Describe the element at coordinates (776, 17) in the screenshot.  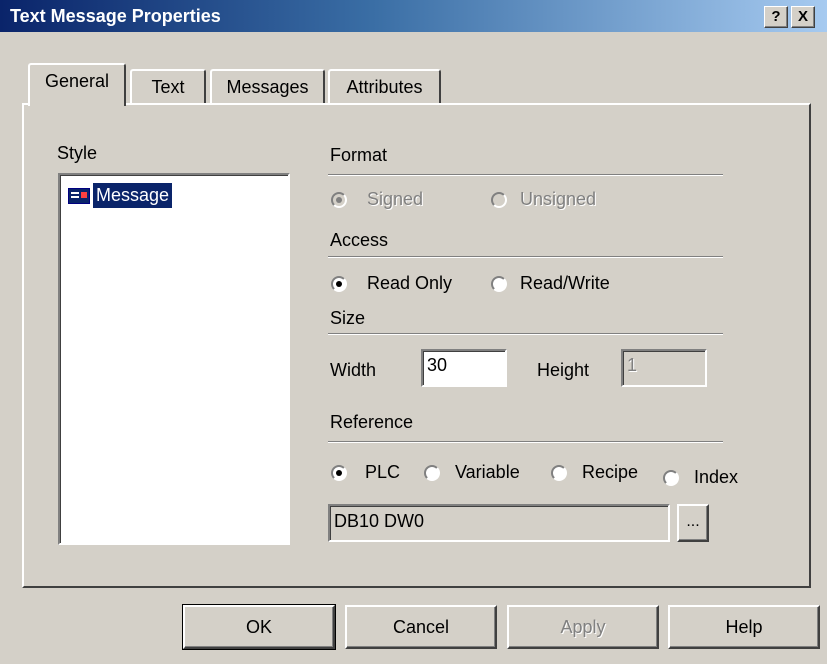
I see `help-icon: ?` at that location.